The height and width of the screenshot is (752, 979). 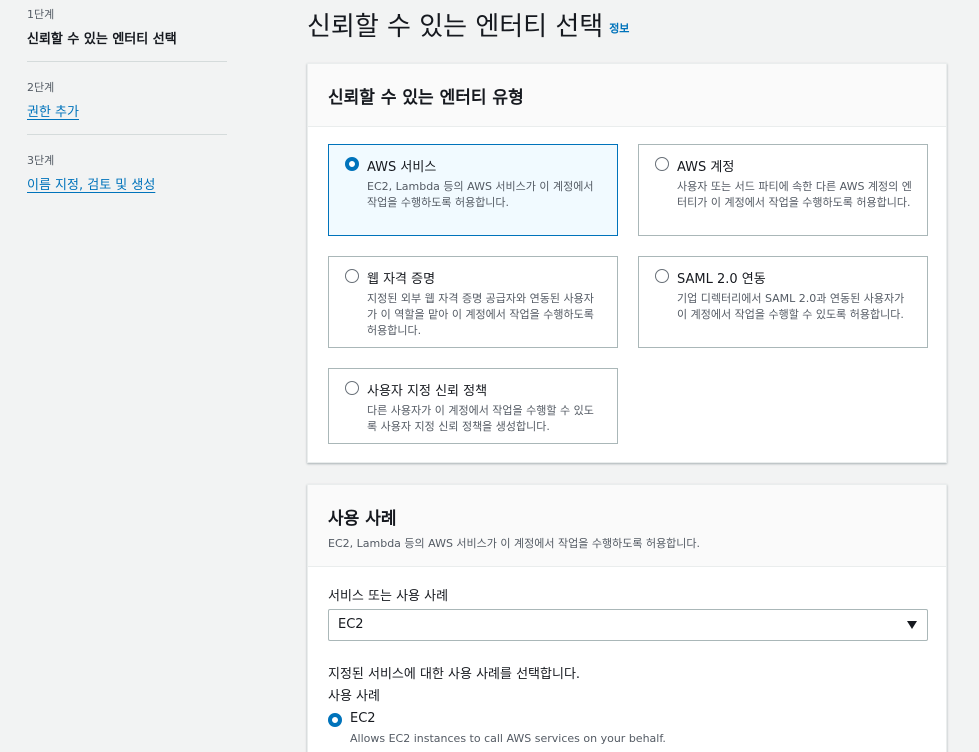 I want to click on panel-heading: 신뢰할 수 있는 엔터티 유형, so click(x=426, y=98).